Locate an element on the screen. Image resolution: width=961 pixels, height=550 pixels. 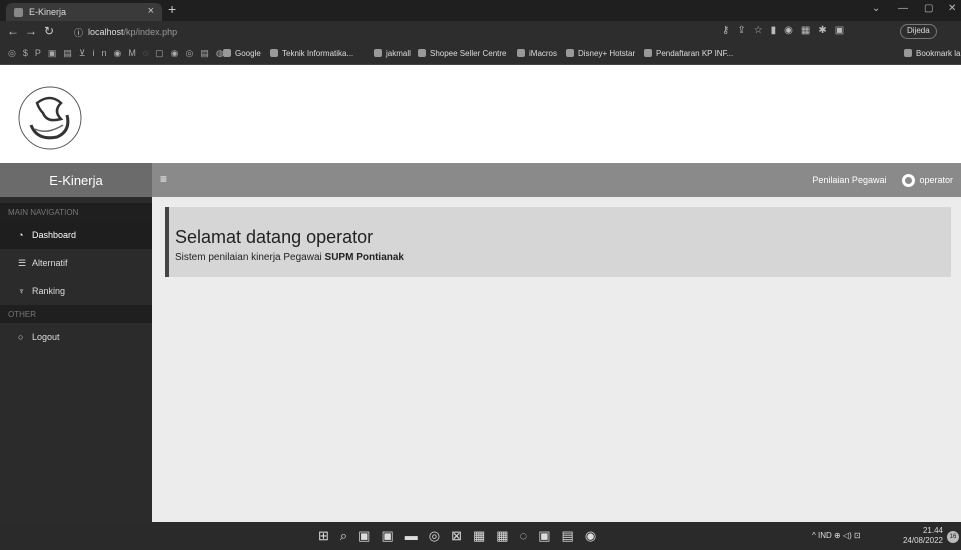
user-menu: operator is located at coordinates (936, 180).